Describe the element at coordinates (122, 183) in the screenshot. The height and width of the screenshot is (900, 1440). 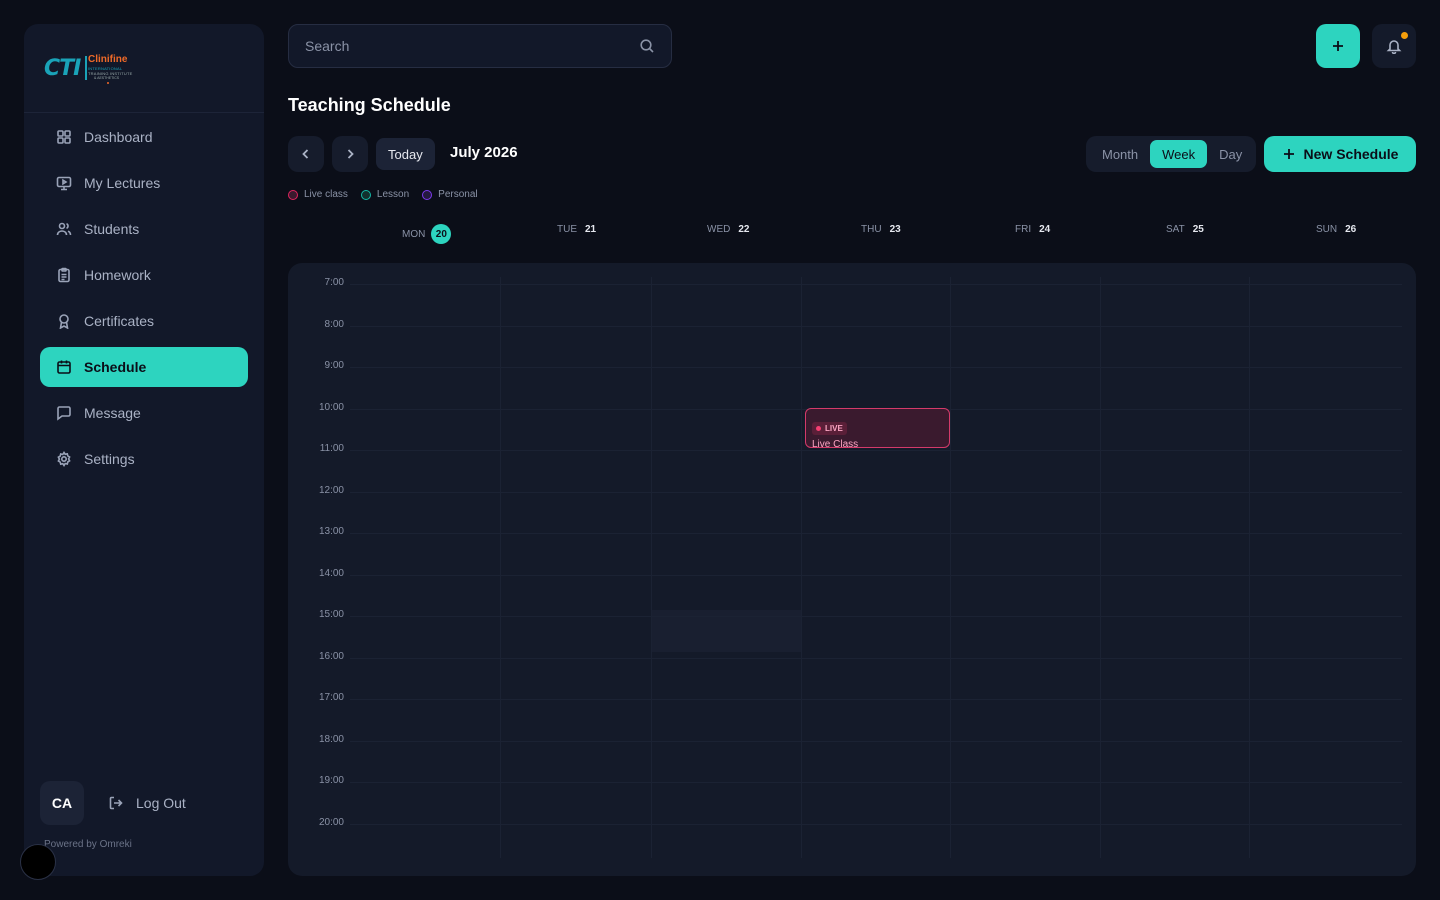
I see `sidebar-item-label: My Lectures` at that location.